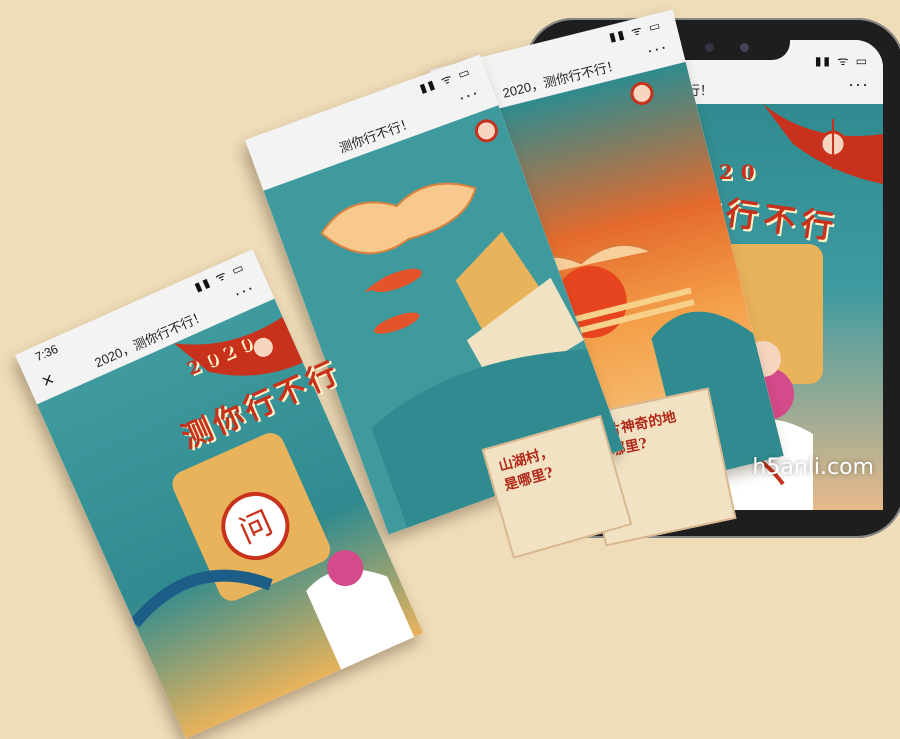 Image resolution: width=900 pixels, height=739 pixels. What do you see at coordinates (841, 61) in the screenshot?
I see `status-icons: ▮▮ ᯤ ▭` at bounding box center [841, 61].